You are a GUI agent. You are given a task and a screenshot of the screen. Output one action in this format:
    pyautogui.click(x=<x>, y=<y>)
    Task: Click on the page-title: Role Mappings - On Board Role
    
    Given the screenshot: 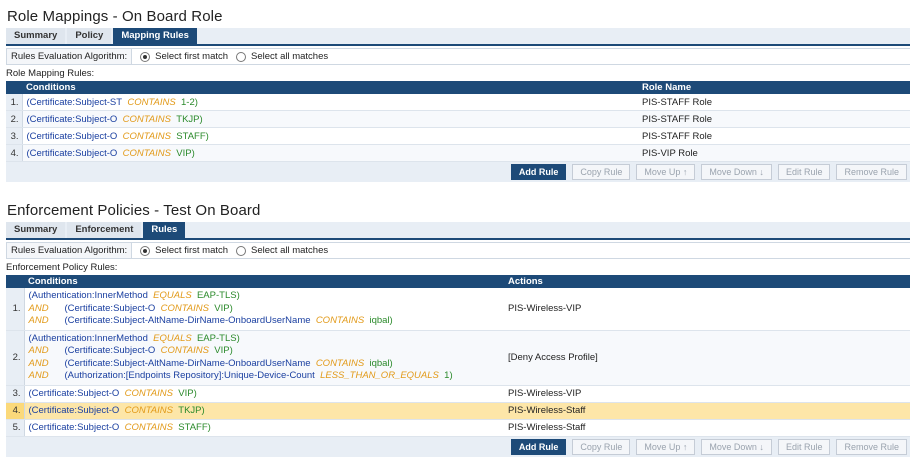 What is the action you would take?
    pyautogui.click(x=115, y=16)
    